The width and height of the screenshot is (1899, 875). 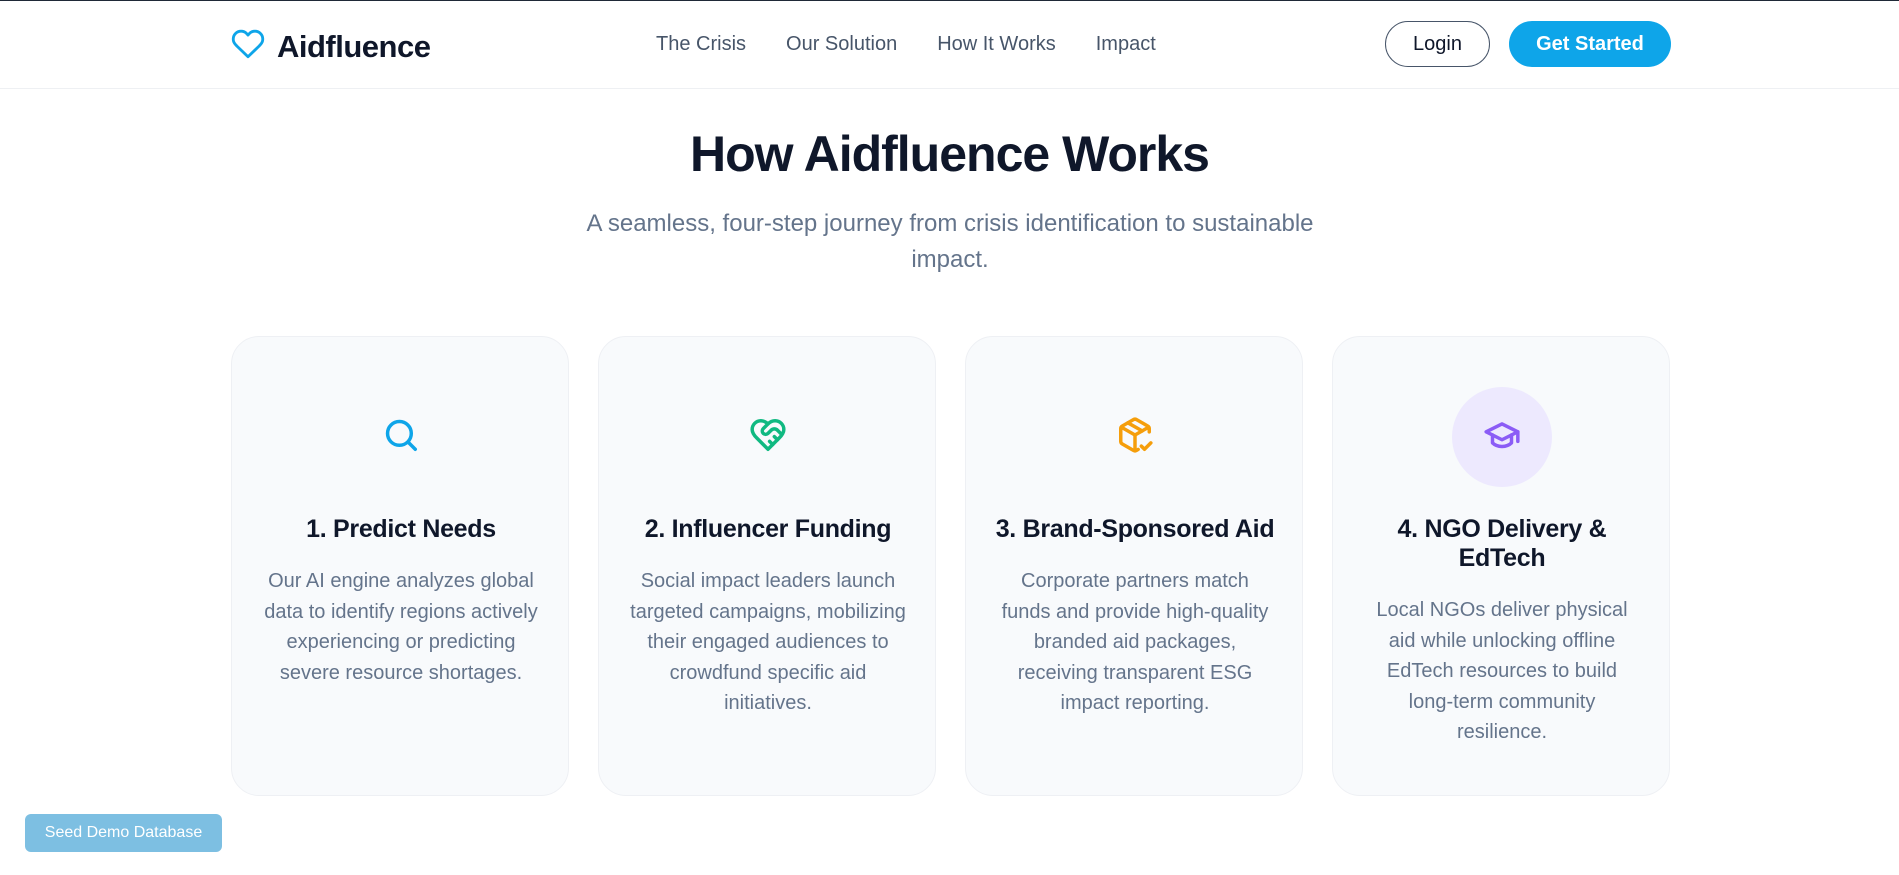 I want to click on step-title: 4. NGO Delivery & EdTech, so click(x=1502, y=543).